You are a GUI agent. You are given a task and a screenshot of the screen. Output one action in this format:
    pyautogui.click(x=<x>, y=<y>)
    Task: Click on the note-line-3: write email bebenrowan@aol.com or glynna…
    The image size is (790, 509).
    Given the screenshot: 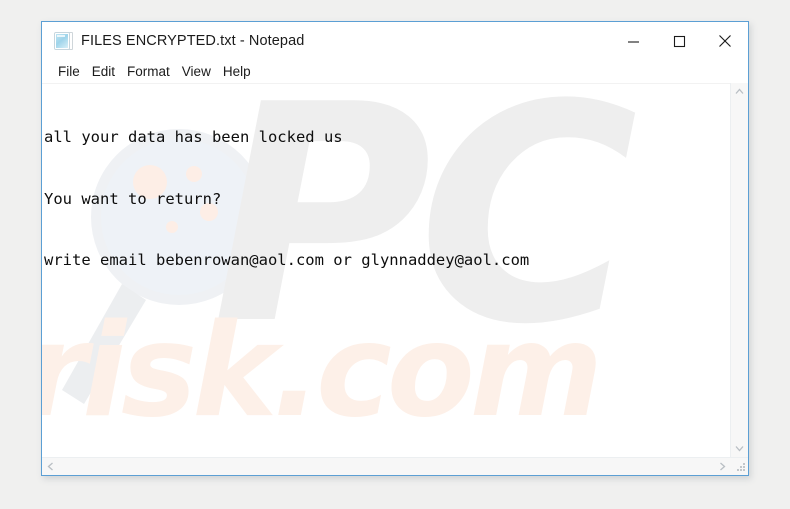 What is the action you would take?
    pyautogui.click(x=287, y=260)
    